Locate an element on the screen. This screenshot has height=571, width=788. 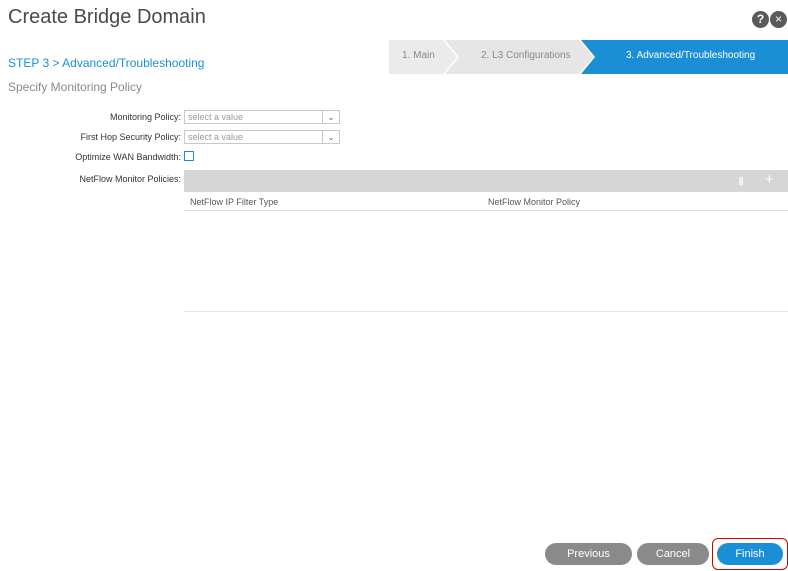
cancel-button: Cancel is located at coordinates (673, 554).